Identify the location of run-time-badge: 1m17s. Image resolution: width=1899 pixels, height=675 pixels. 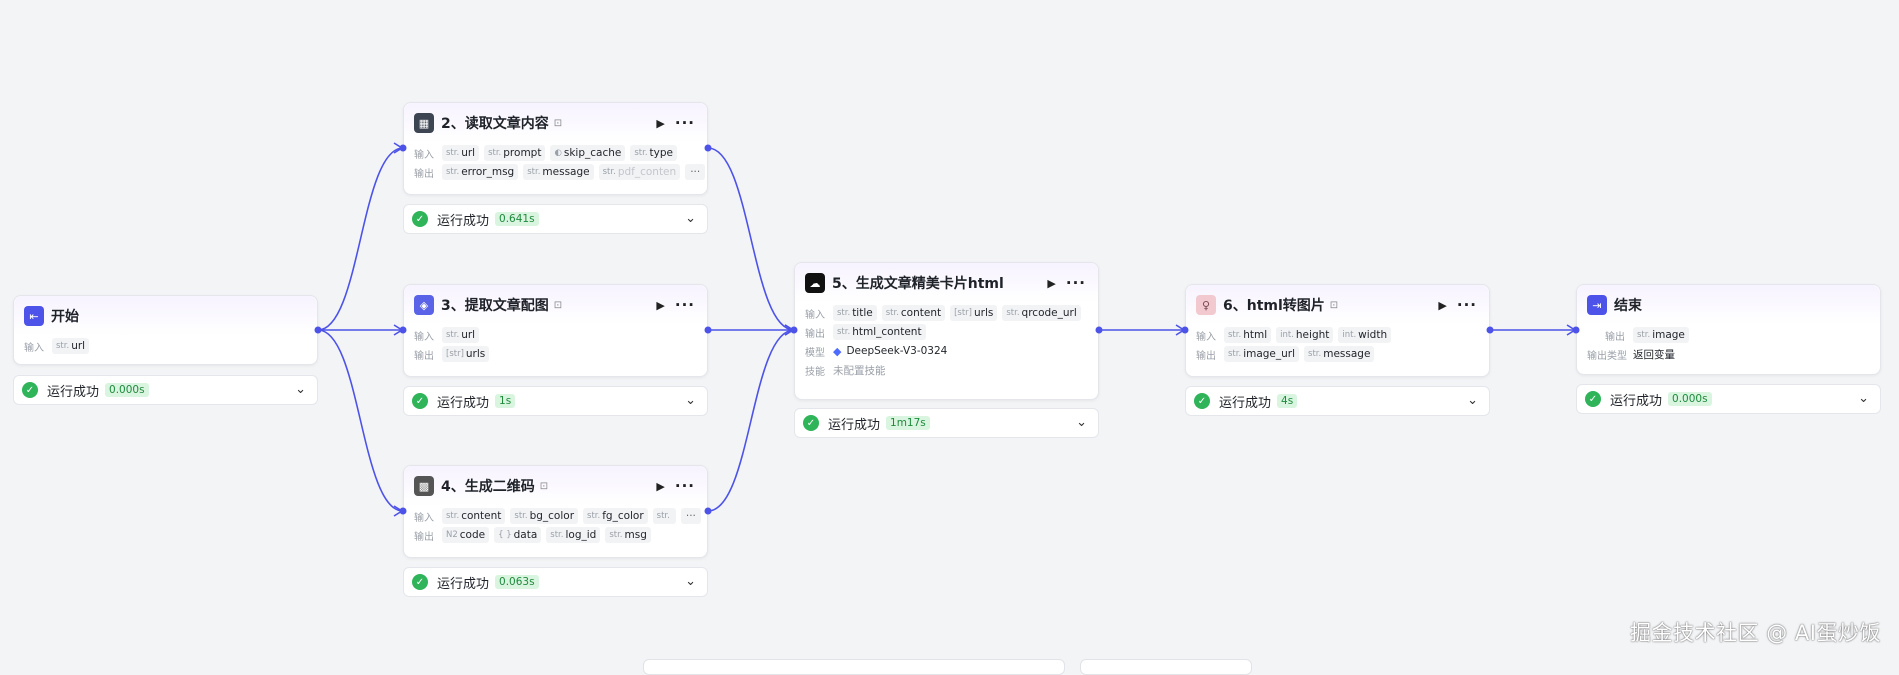
(908, 423).